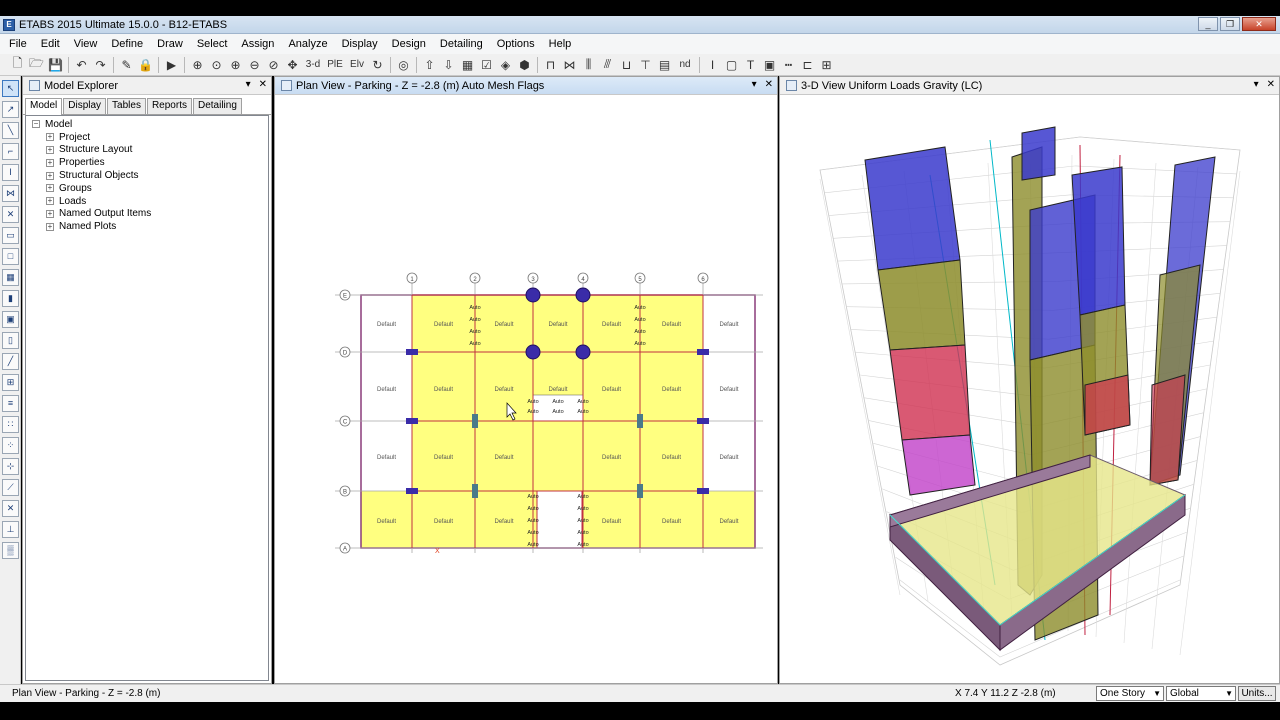 The image size is (1280, 720). Describe the element at coordinates (10, 214) in the screenshot. I see `draw-cross-icon: ✕` at that location.